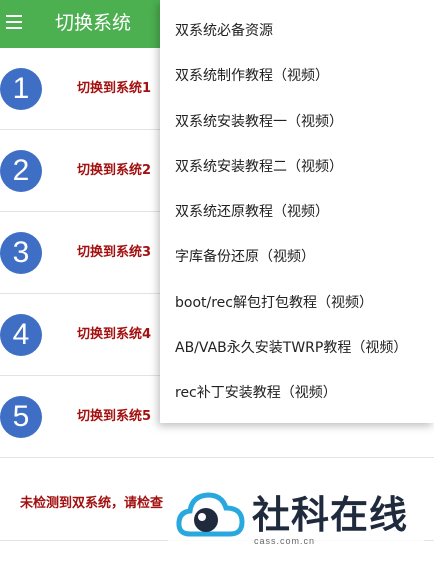 Image resolution: width=434 pixels, height=573 pixels. Describe the element at coordinates (14, 22) in the screenshot. I see `hamburger-icon` at that location.